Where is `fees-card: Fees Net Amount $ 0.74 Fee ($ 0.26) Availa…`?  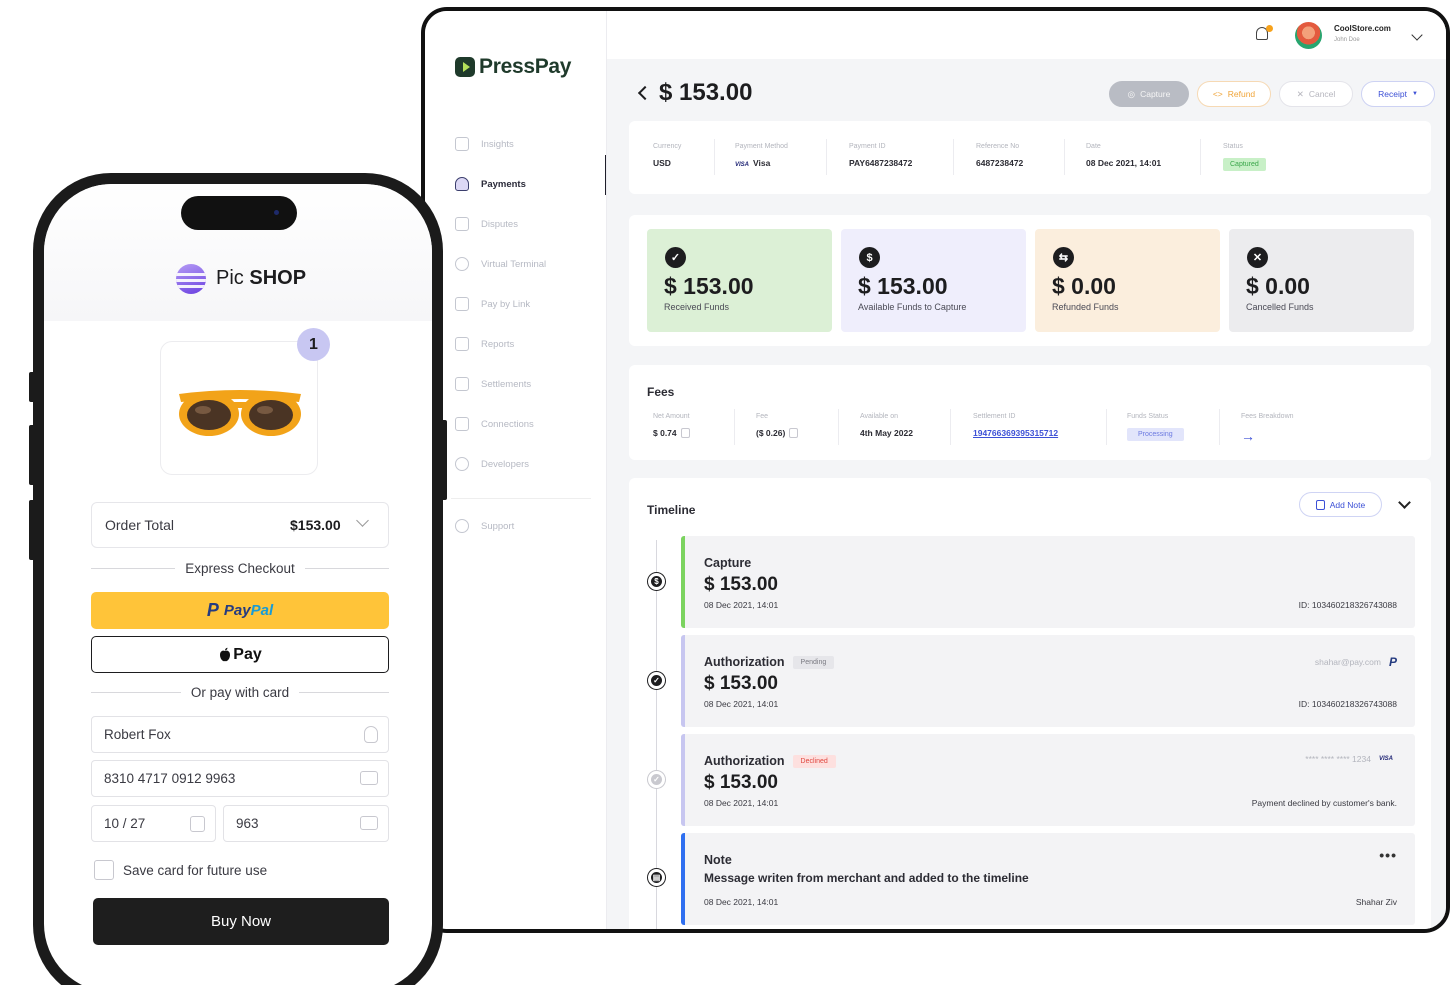
fees-card: Fees Net Amount $ 0.74 Fee ($ 0.26) Availa… is located at coordinates (1030, 412).